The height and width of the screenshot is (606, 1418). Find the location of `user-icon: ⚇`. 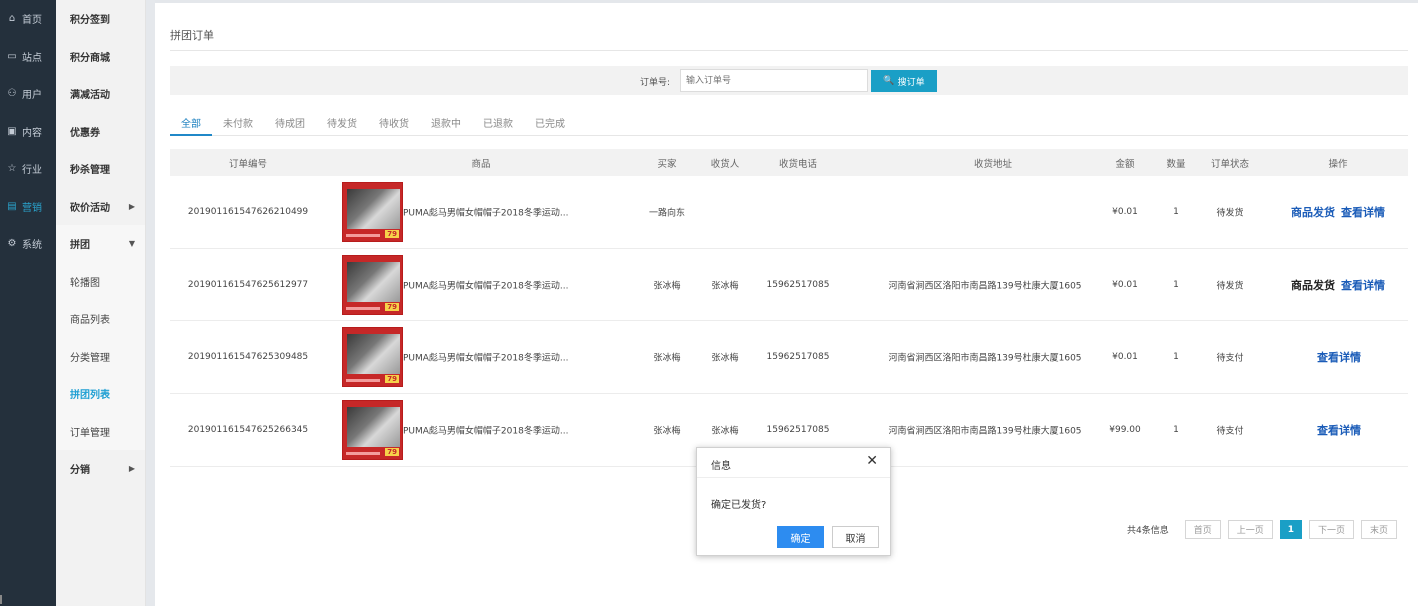

user-icon: ⚇ is located at coordinates (12, 94).